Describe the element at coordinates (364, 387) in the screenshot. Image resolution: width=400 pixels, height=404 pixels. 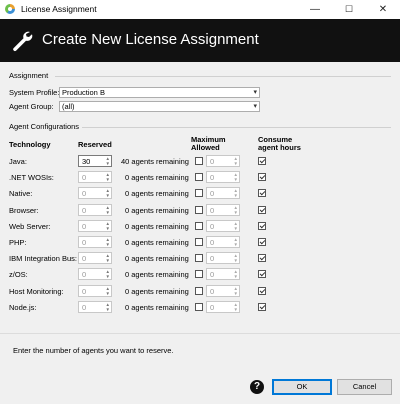
I see `cancel-button: Cancel` at that location.